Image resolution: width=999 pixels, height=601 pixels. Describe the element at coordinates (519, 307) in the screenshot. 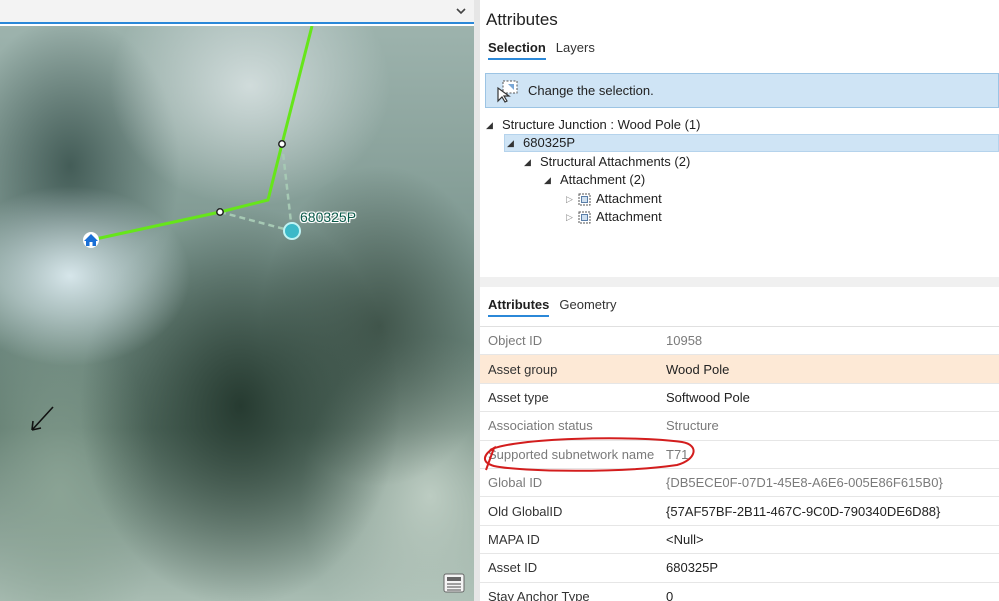

I see `tab-attributes: Attributes` at that location.